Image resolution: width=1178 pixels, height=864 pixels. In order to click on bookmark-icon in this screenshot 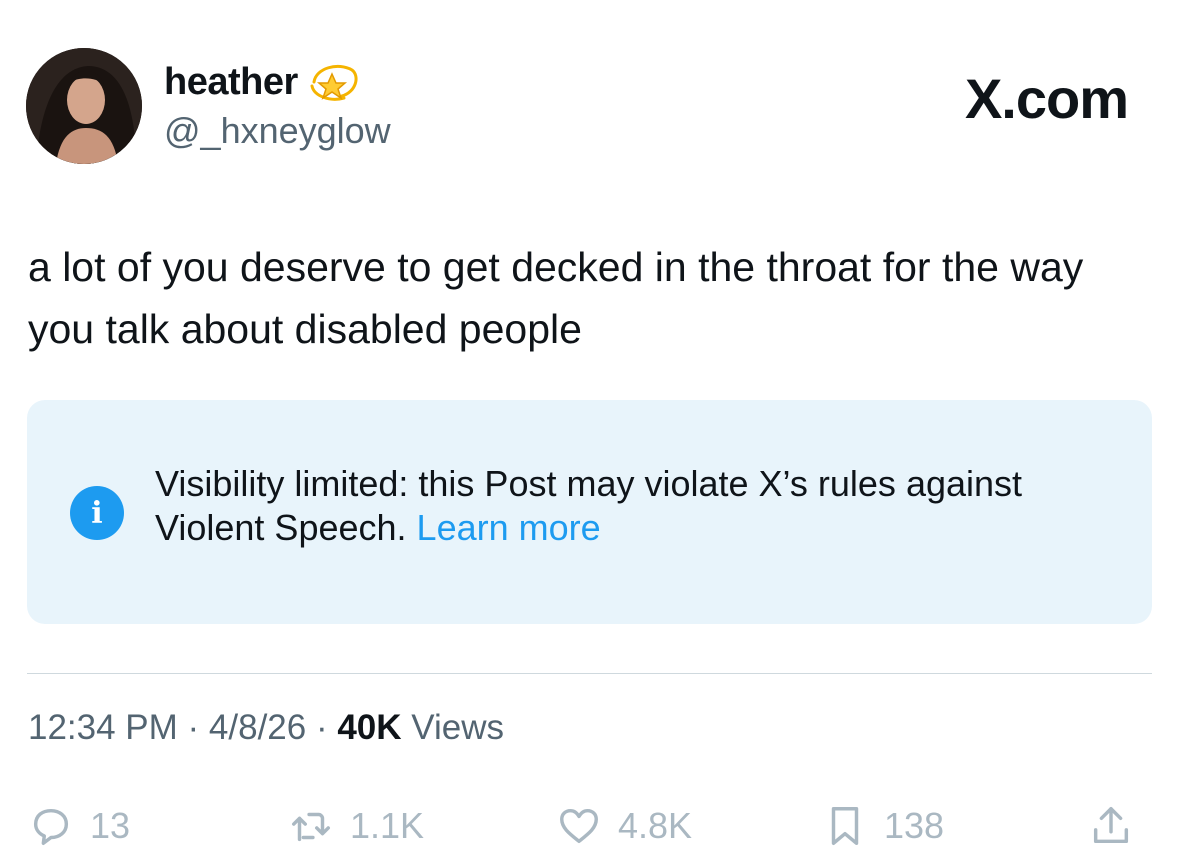, I will do `click(845, 826)`.